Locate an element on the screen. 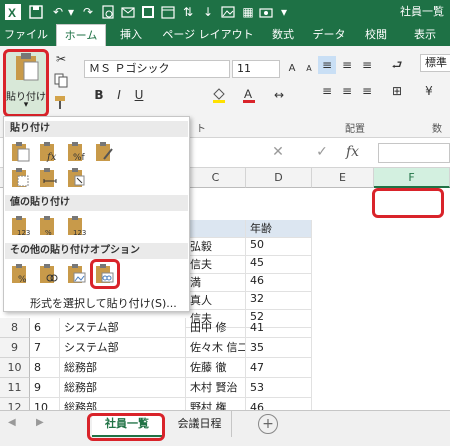  column-header-d: D is located at coordinates (279, 178).